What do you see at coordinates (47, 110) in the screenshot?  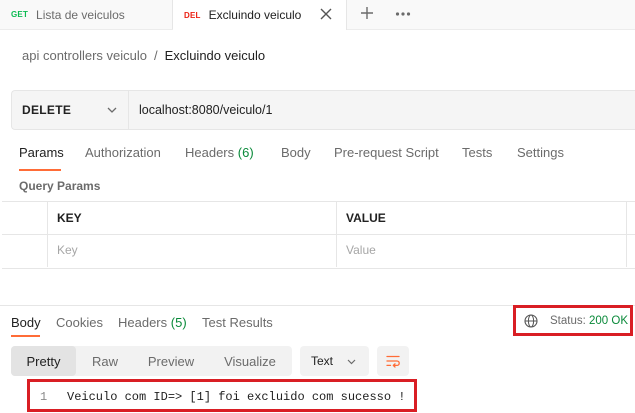 I see `method-select-value: DELETE` at bounding box center [47, 110].